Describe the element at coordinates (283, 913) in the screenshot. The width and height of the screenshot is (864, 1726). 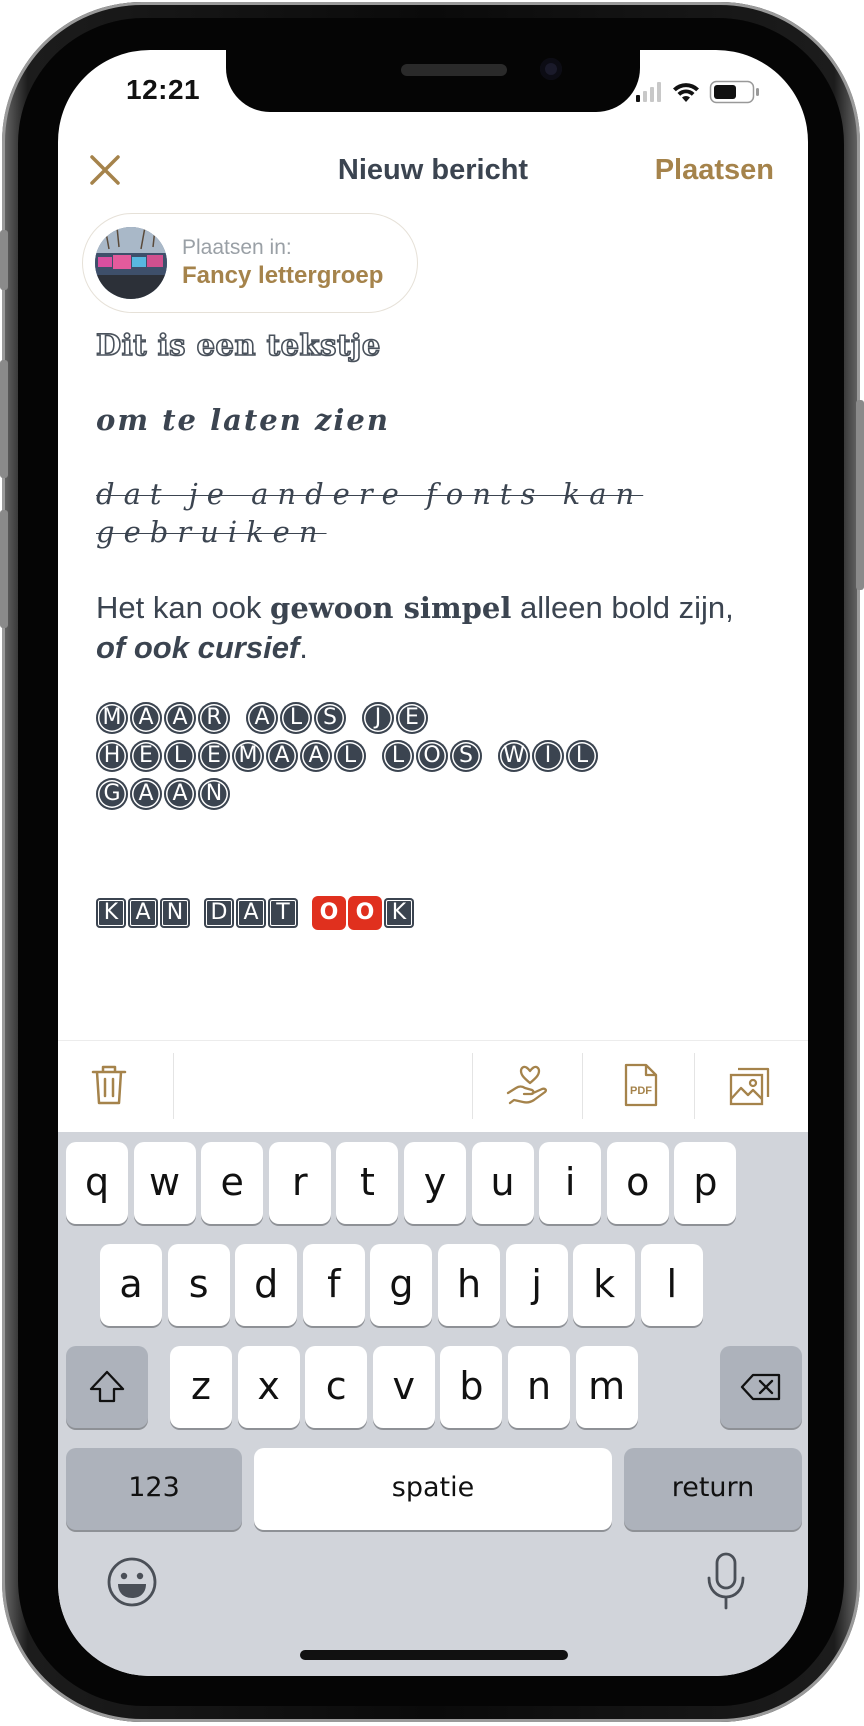
I see `squared-letter: T` at that location.